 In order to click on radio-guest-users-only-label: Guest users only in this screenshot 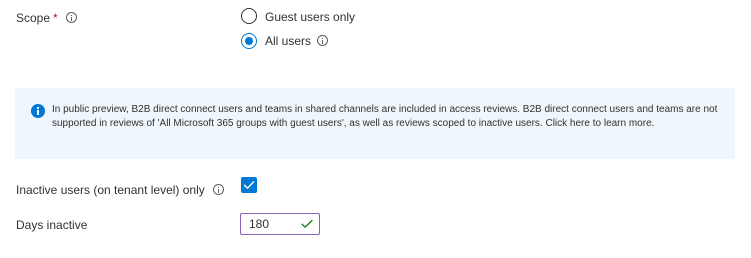, I will do `click(310, 17)`.